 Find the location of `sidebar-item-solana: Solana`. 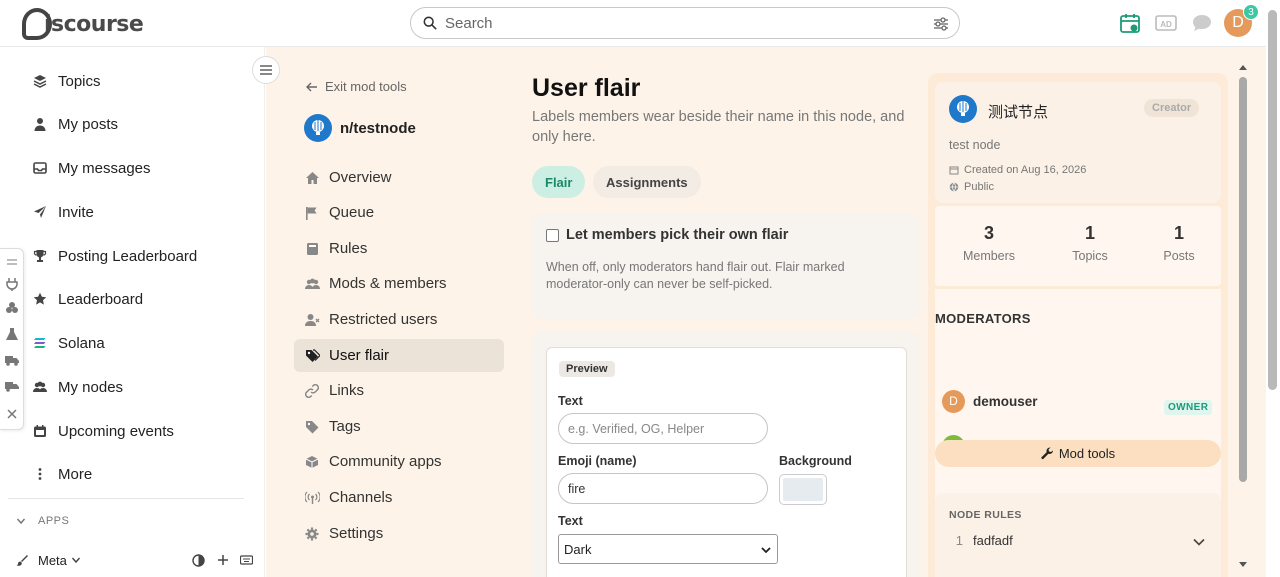

sidebar-item-solana: Solana is located at coordinates (68, 343).